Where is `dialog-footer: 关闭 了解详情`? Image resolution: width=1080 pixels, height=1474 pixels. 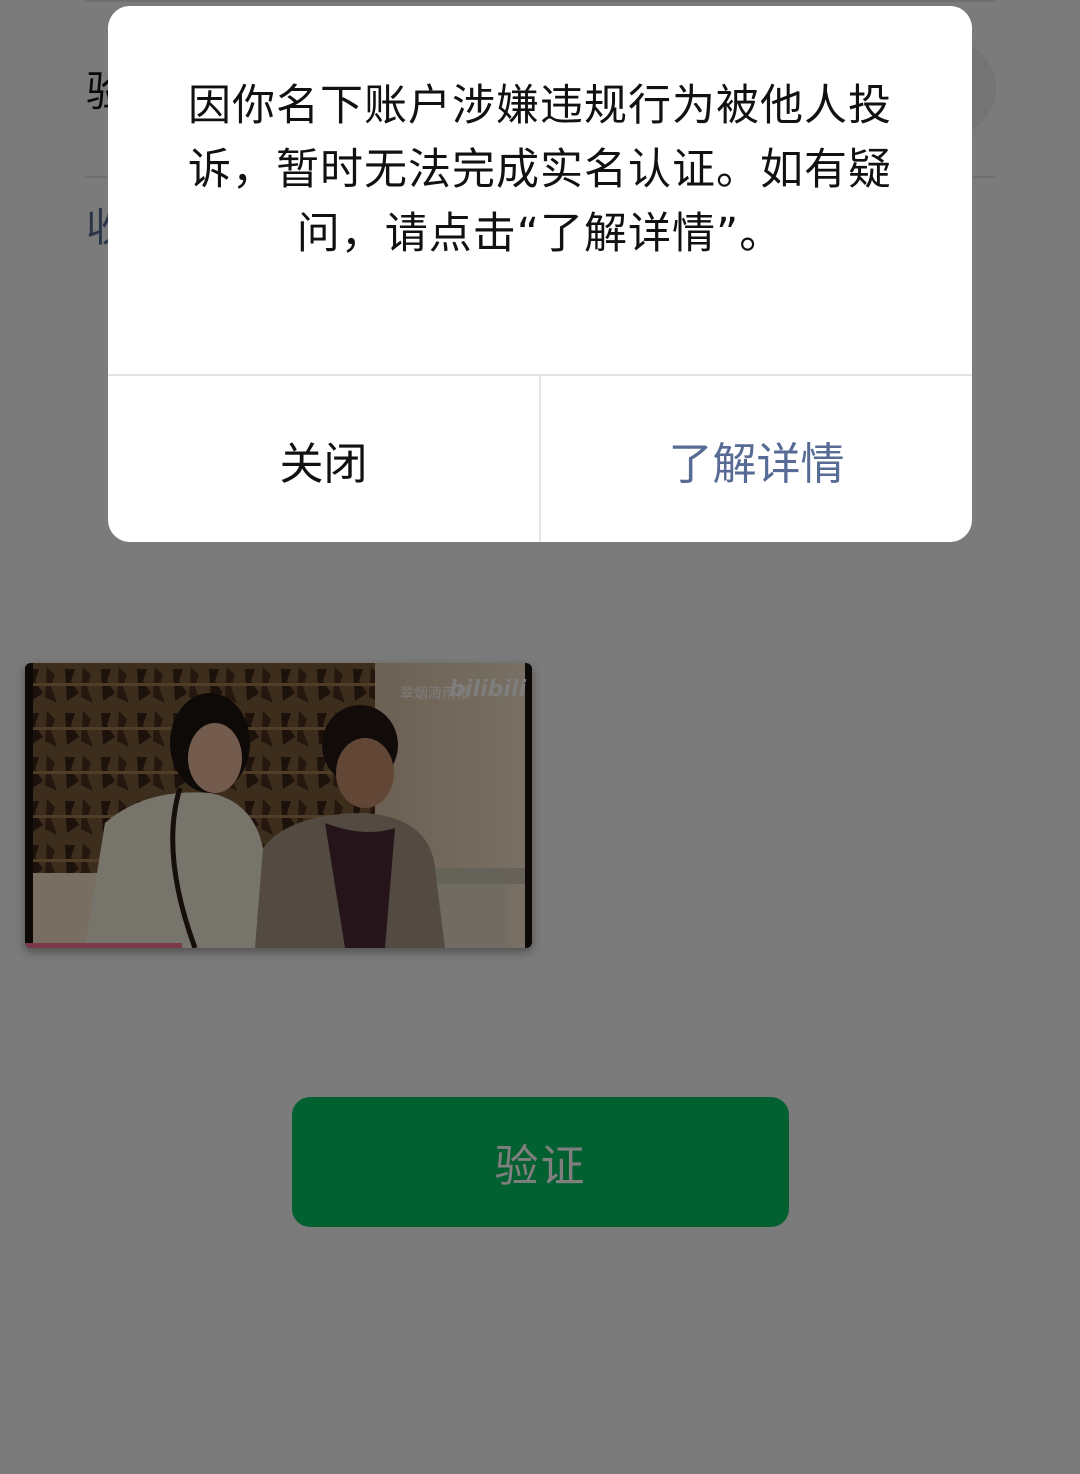 dialog-footer: 关闭 了解详情 is located at coordinates (540, 458).